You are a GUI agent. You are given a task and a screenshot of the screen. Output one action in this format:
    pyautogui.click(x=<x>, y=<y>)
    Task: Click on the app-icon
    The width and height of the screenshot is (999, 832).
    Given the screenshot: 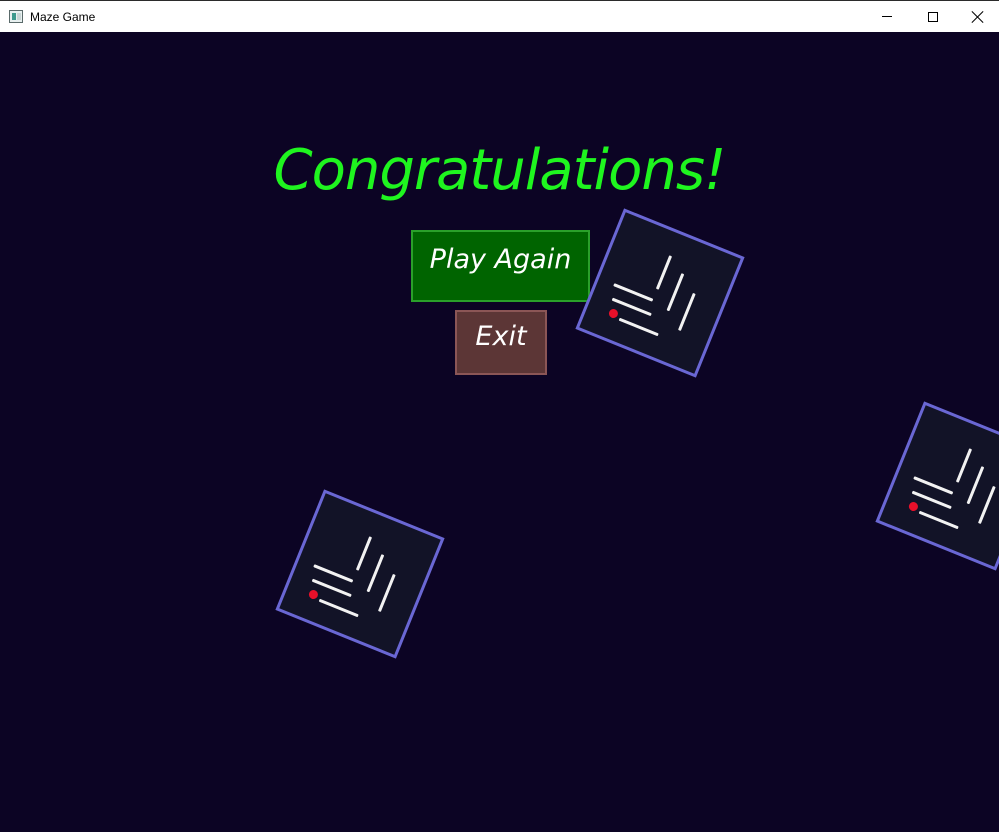 What is the action you would take?
    pyautogui.click(x=16, y=16)
    